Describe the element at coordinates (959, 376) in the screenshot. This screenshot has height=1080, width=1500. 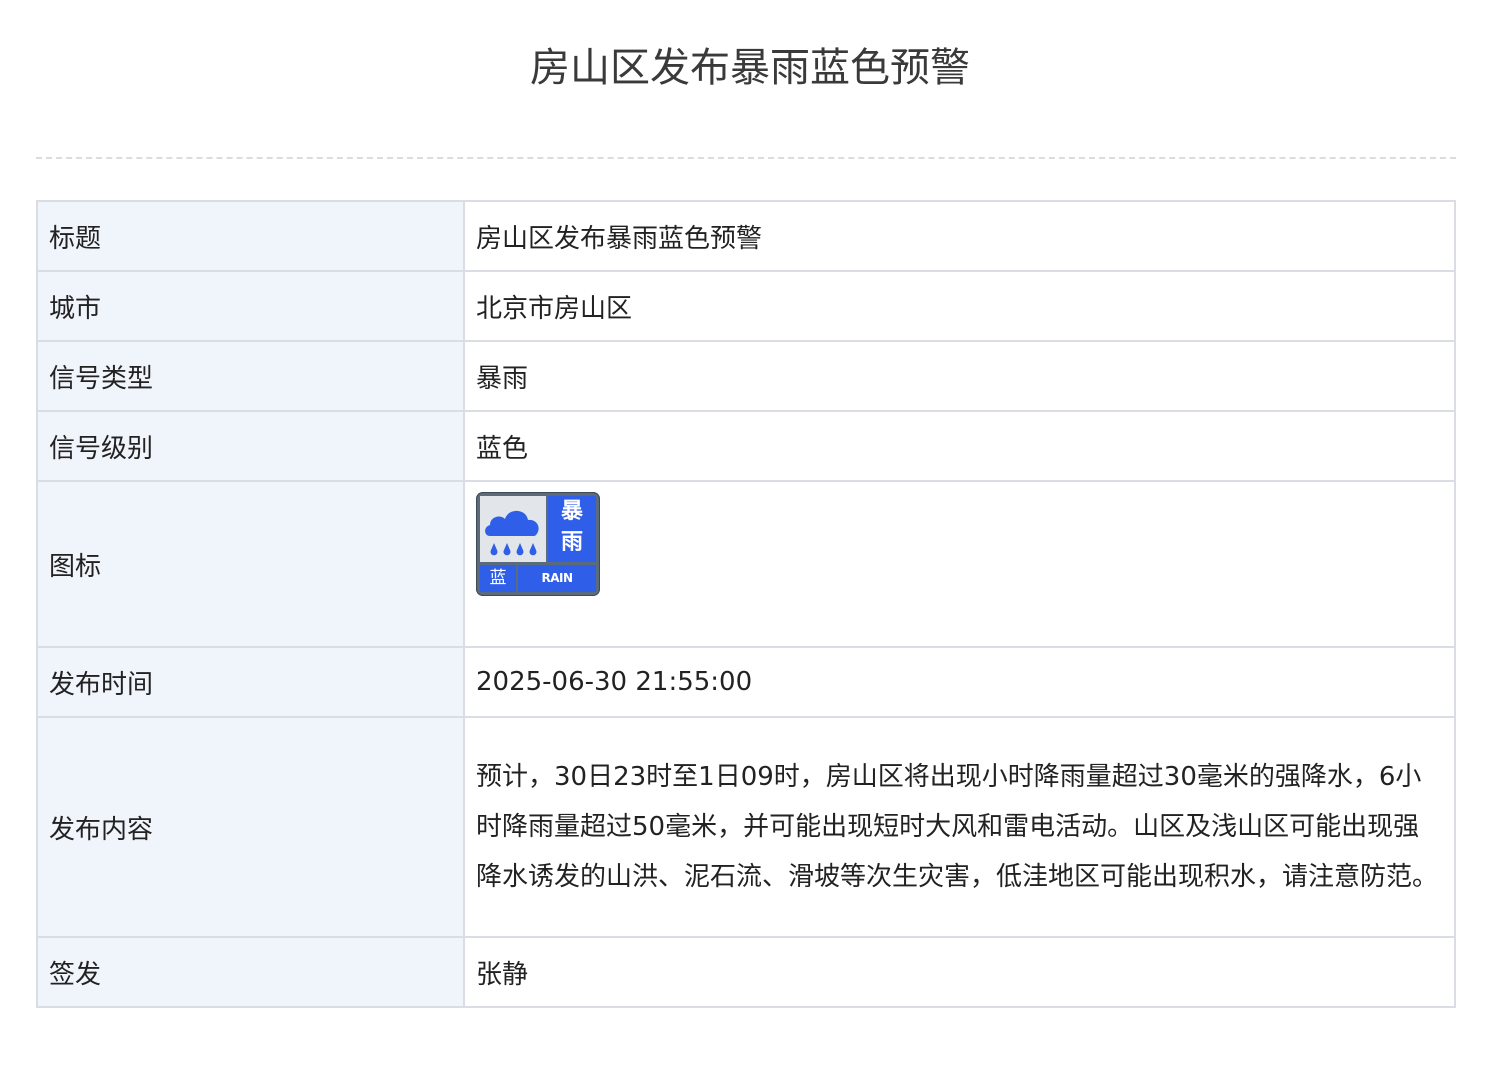
I see `row-value-signal-type: 暴雨` at that location.